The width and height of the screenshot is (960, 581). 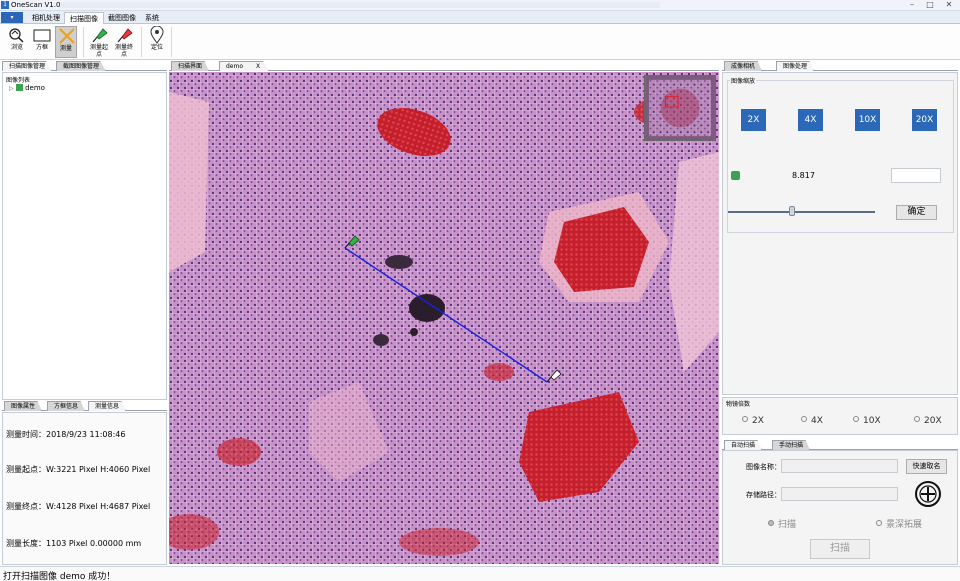 What do you see at coordinates (41, 47) in the screenshot?
I see `rectangle-label: 方框` at bounding box center [41, 47].